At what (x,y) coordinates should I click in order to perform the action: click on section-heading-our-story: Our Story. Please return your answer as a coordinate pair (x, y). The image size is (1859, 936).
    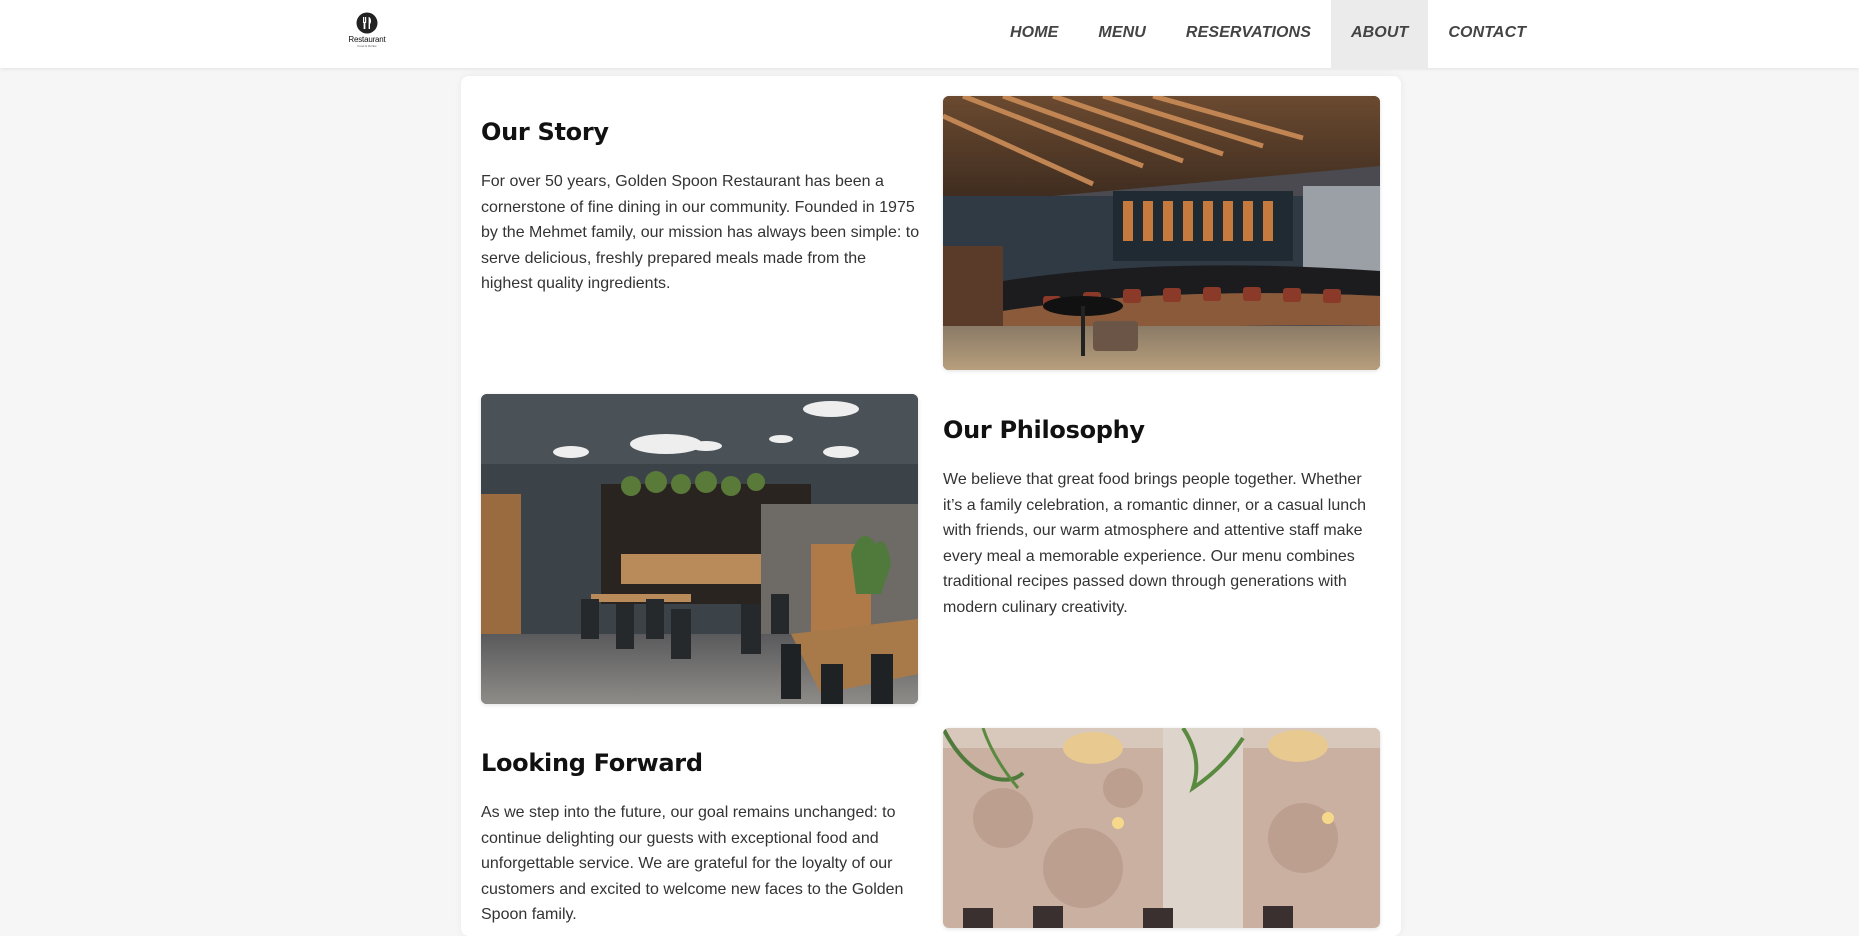
    Looking at the image, I should click on (545, 132).